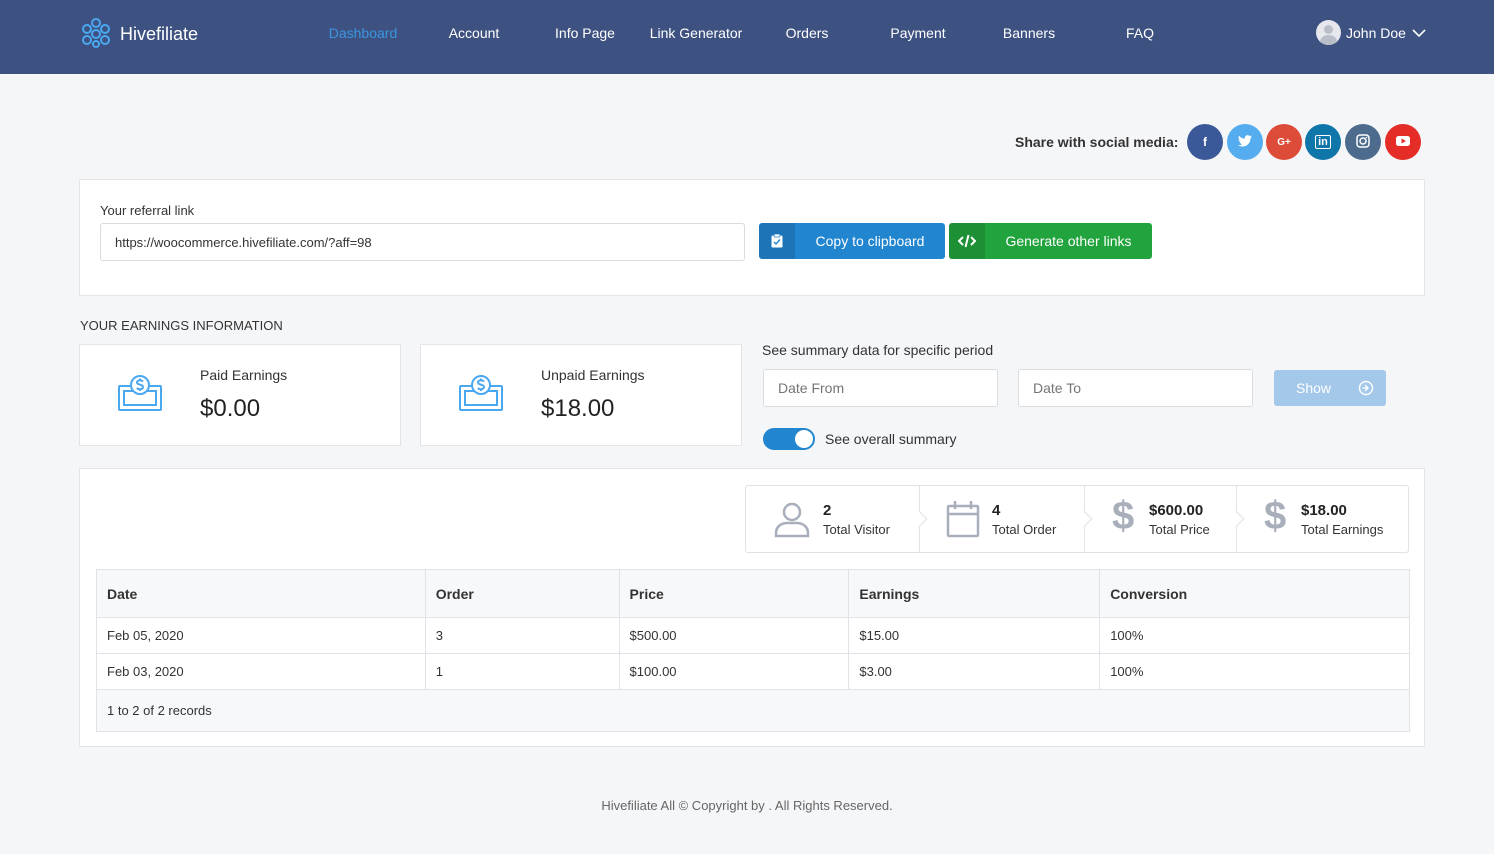 Image resolution: width=1494 pixels, height=854 pixels. What do you see at coordinates (363, 33) in the screenshot?
I see `nav-dashboard: Dashboard` at bounding box center [363, 33].